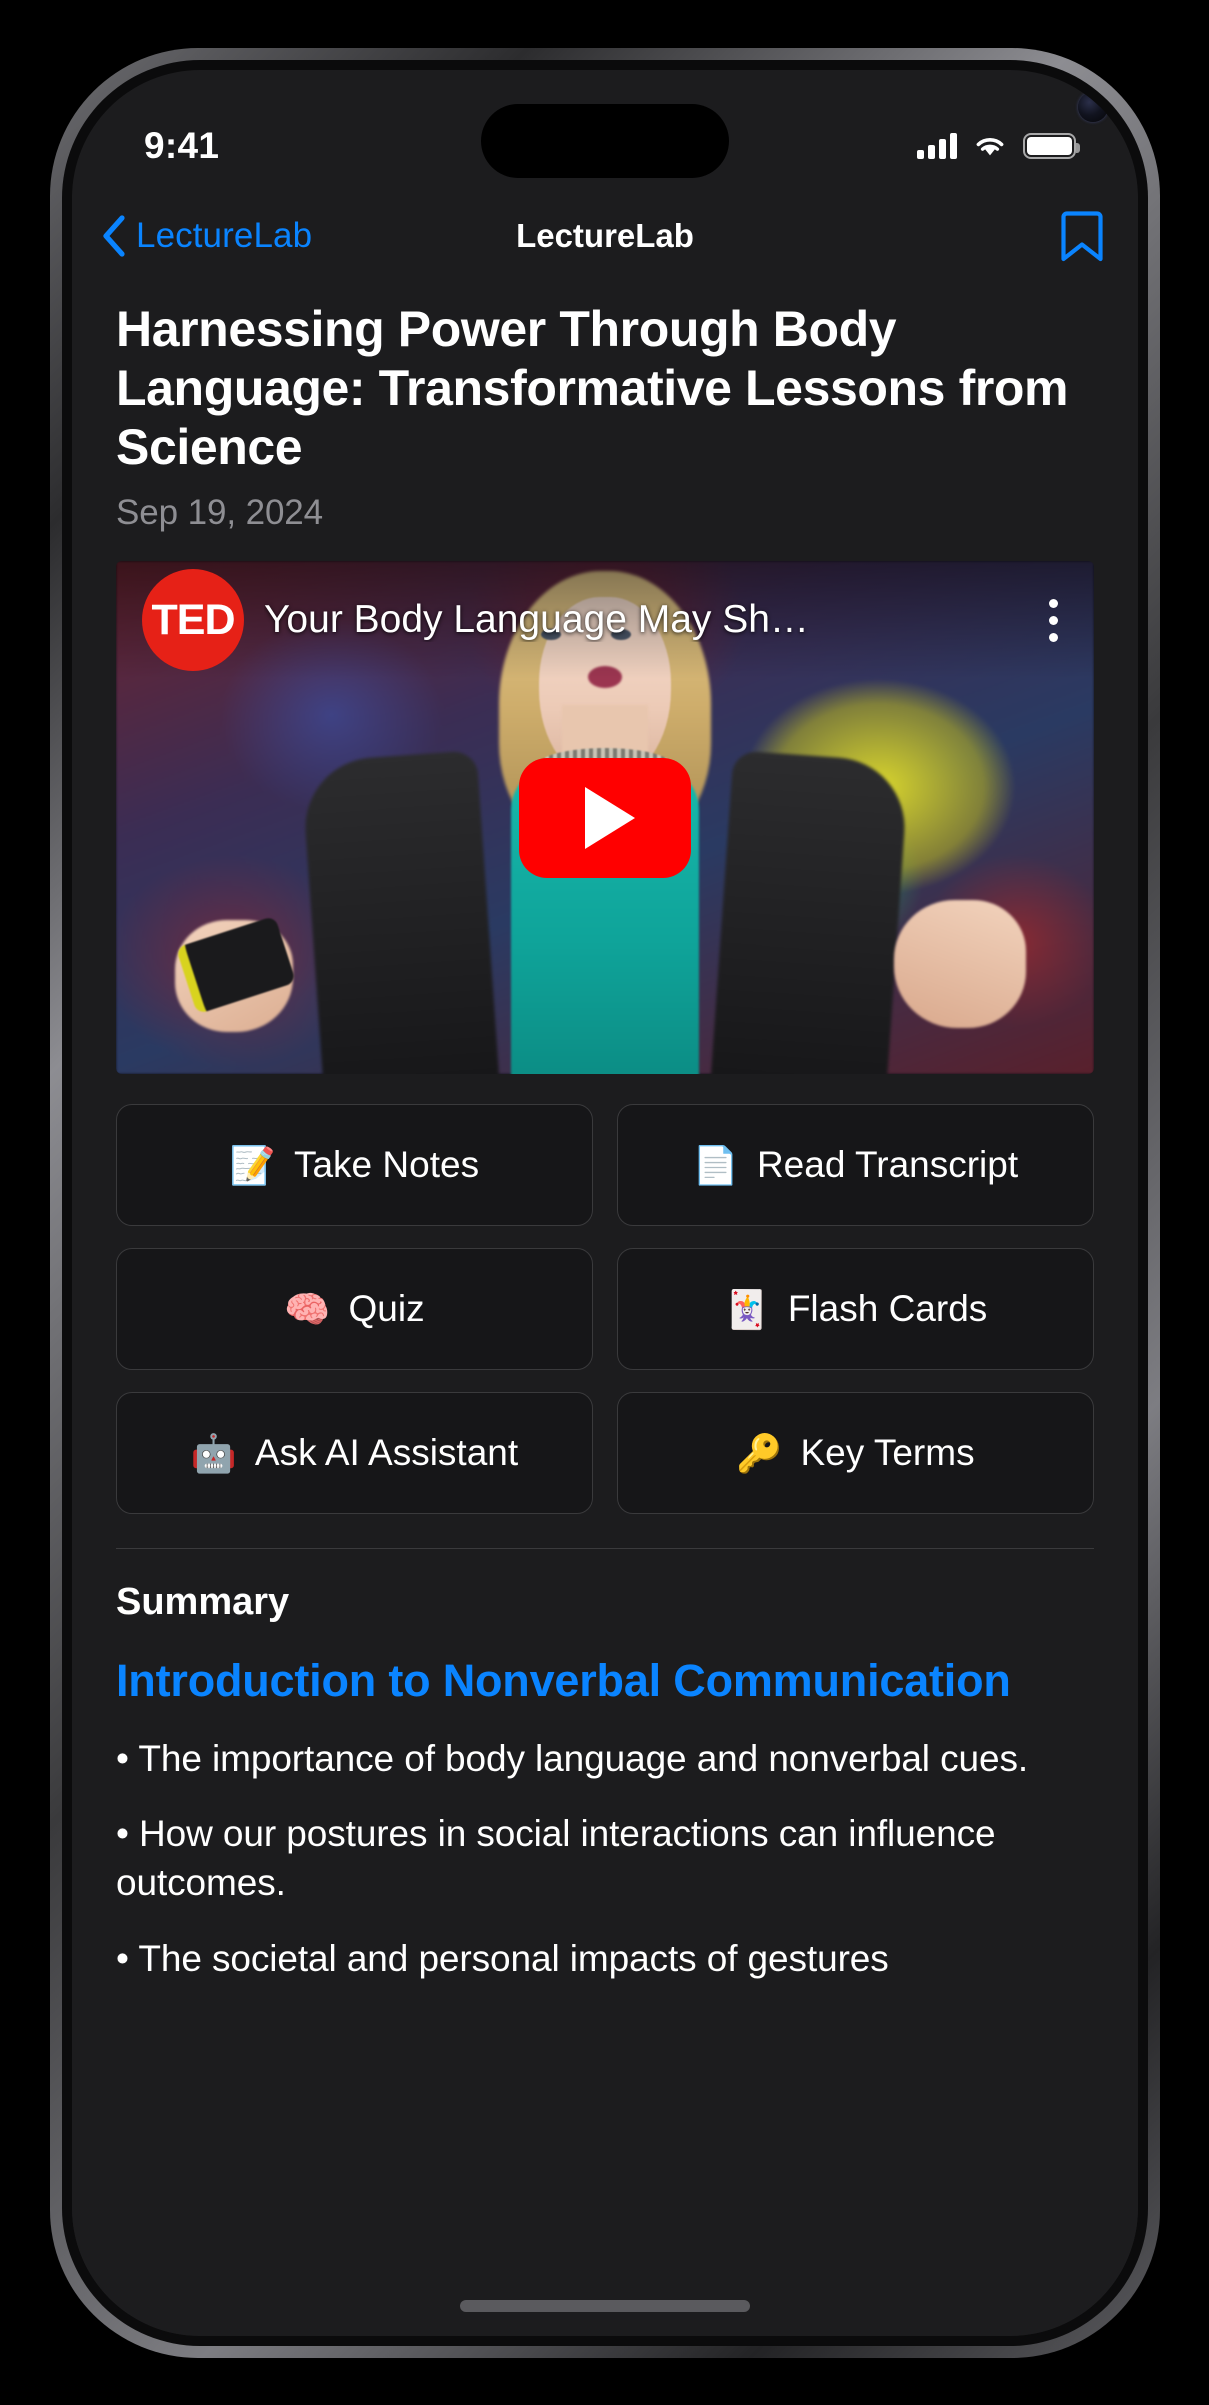 Image resolution: width=1209 pixels, height=2405 pixels. What do you see at coordinates (252, 1165) in the screenshot?
I see `memo-icon: 📝` at bounding box center [252, 1165].